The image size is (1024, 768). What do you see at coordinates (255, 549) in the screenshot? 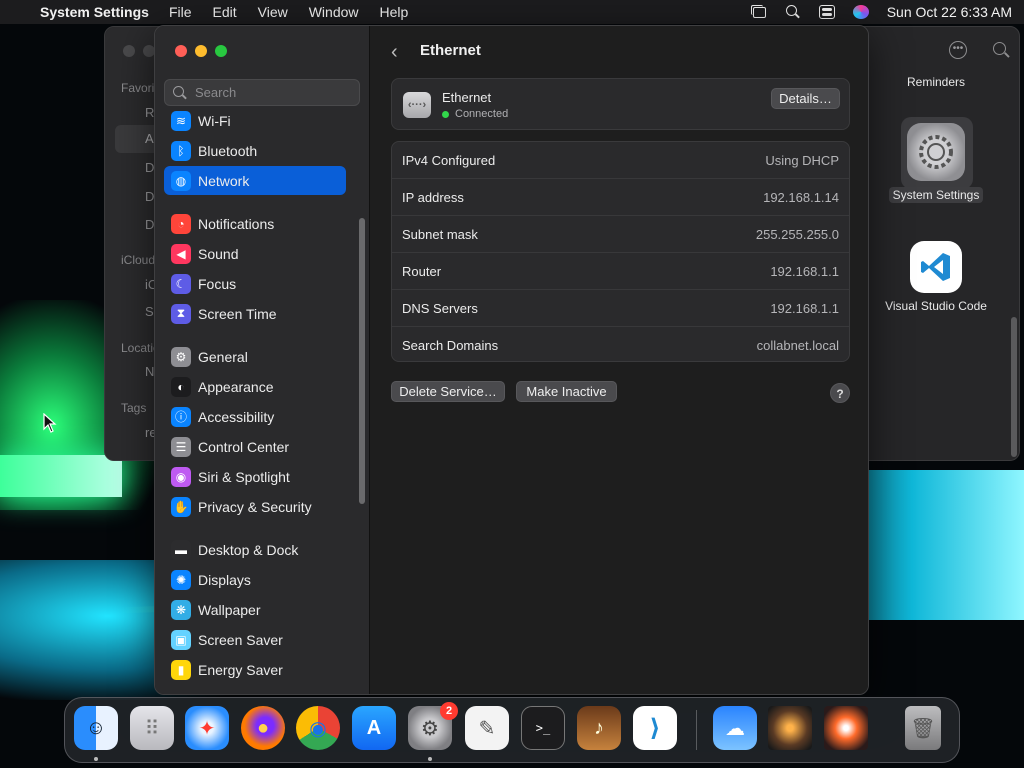
I see `sidebar-item-desktop-dock: ▬ Desktop & Dock` at bounding box center [255, 549].